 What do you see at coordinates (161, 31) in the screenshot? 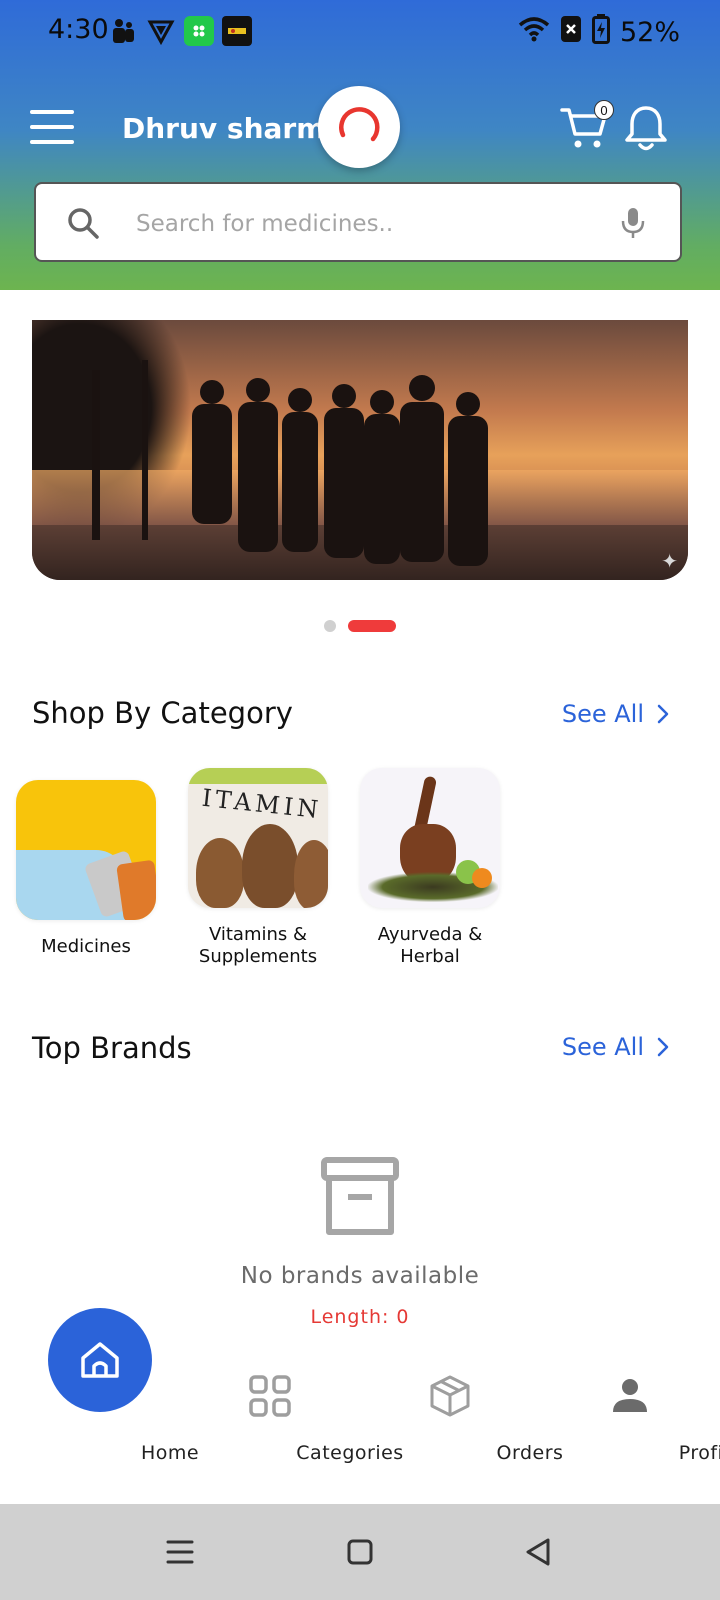
I see `vpn-shield-icon` at bounding box center [161, 31].